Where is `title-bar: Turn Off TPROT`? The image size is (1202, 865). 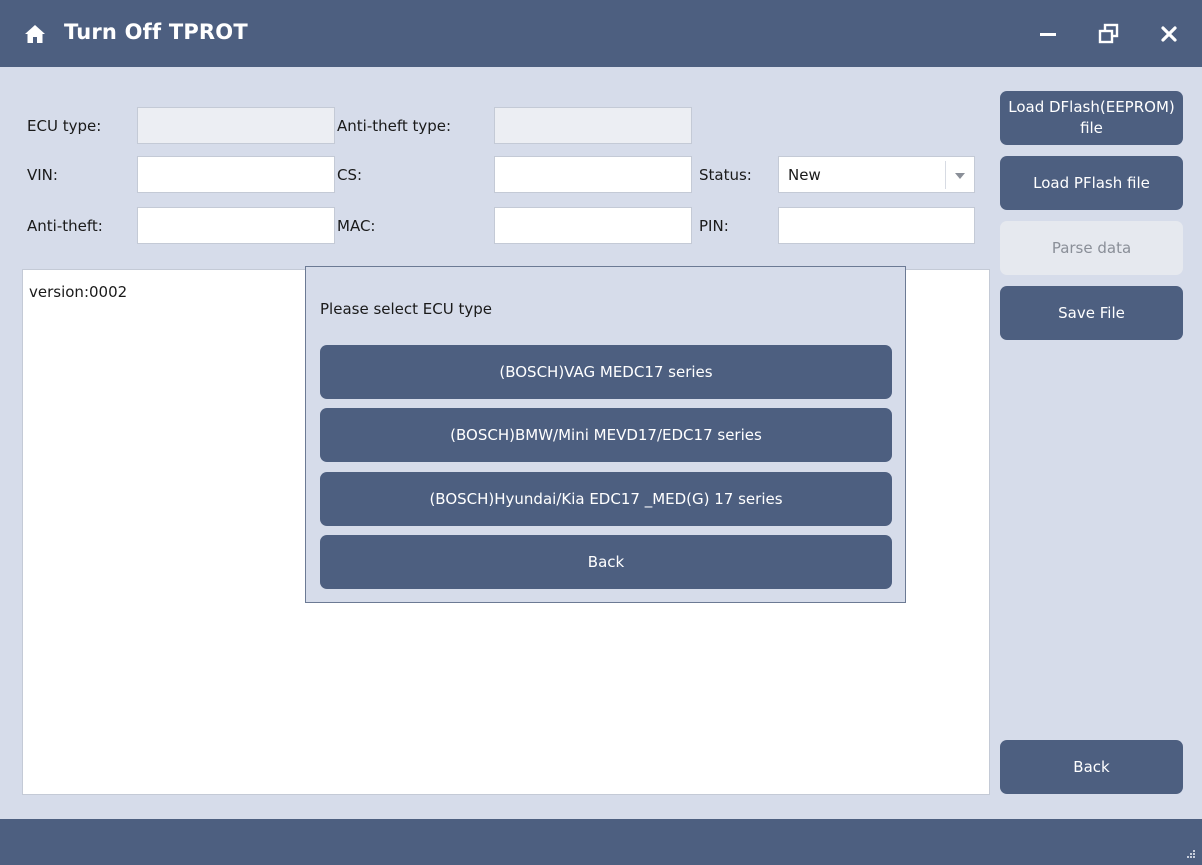 title-bar: Turn Off TPROT is located at coordinates (601, 33).